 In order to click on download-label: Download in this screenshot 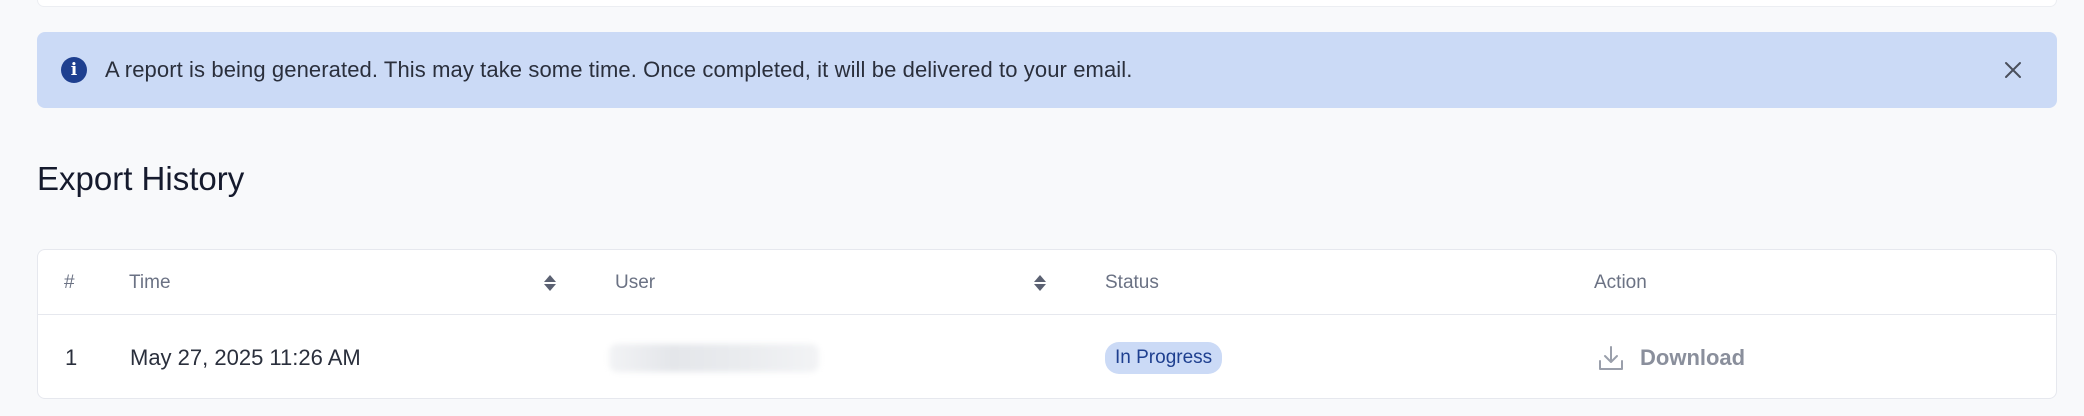, I will do `click(1693, 357)`.